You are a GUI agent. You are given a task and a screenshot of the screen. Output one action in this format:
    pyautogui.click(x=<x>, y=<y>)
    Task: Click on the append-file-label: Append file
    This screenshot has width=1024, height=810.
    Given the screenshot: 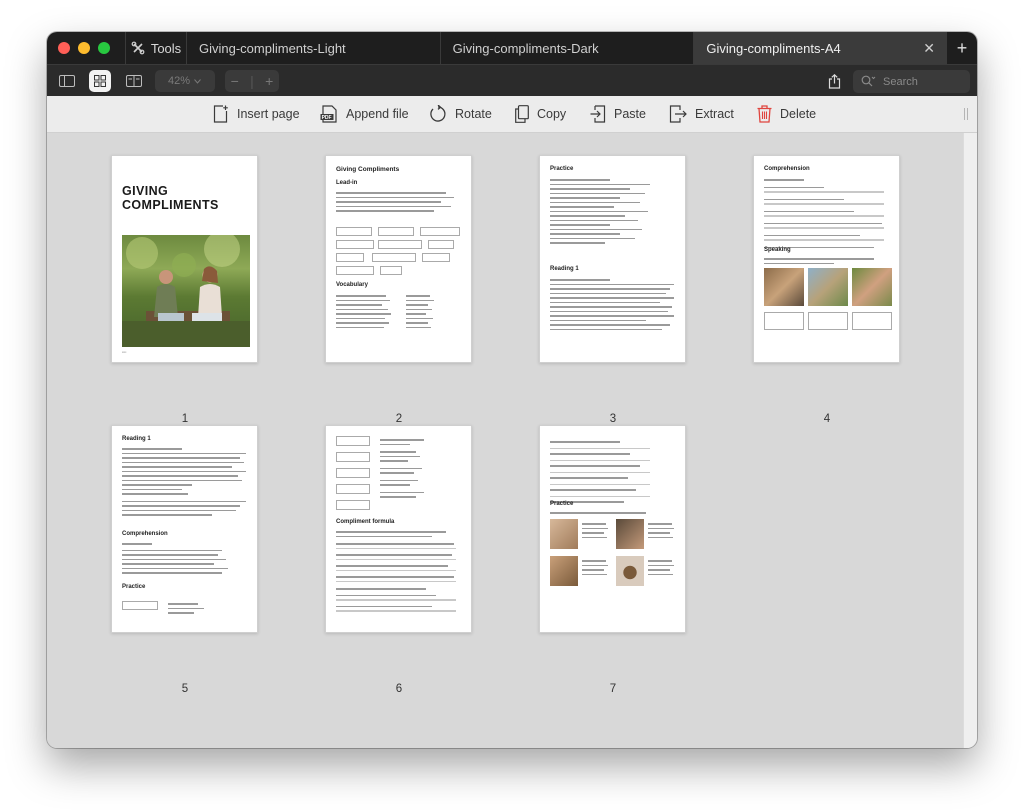 What is the action you would take?
    pyautogui.click(x=377, y=114)
    